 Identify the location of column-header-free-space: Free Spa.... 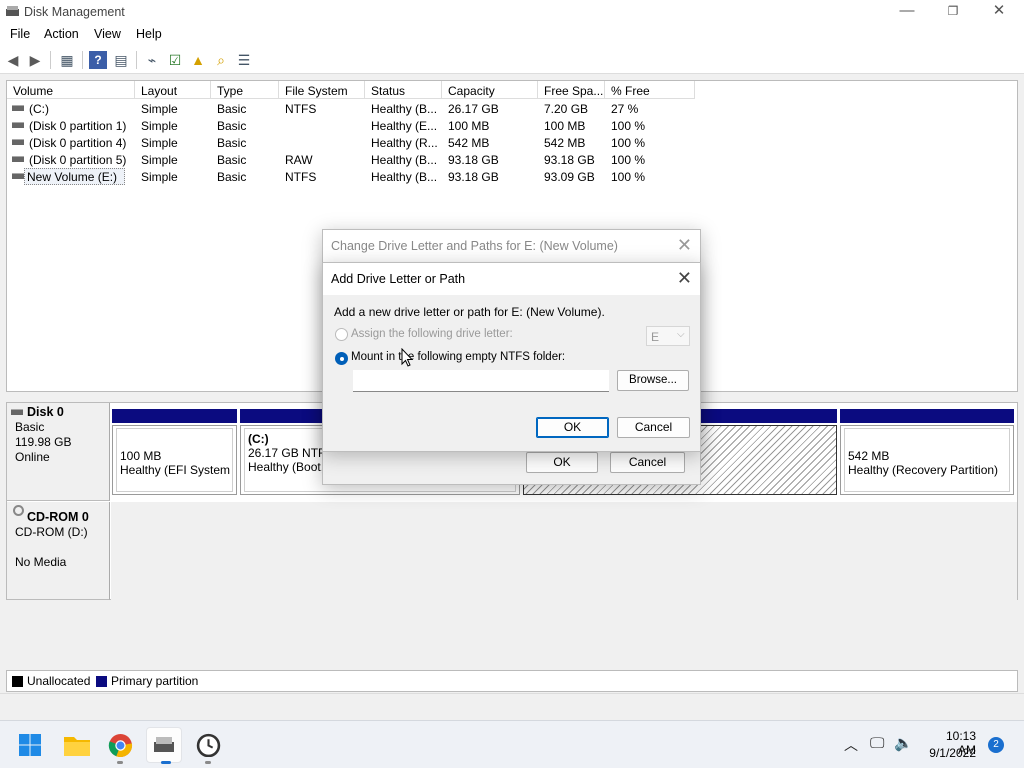
(571, 90).